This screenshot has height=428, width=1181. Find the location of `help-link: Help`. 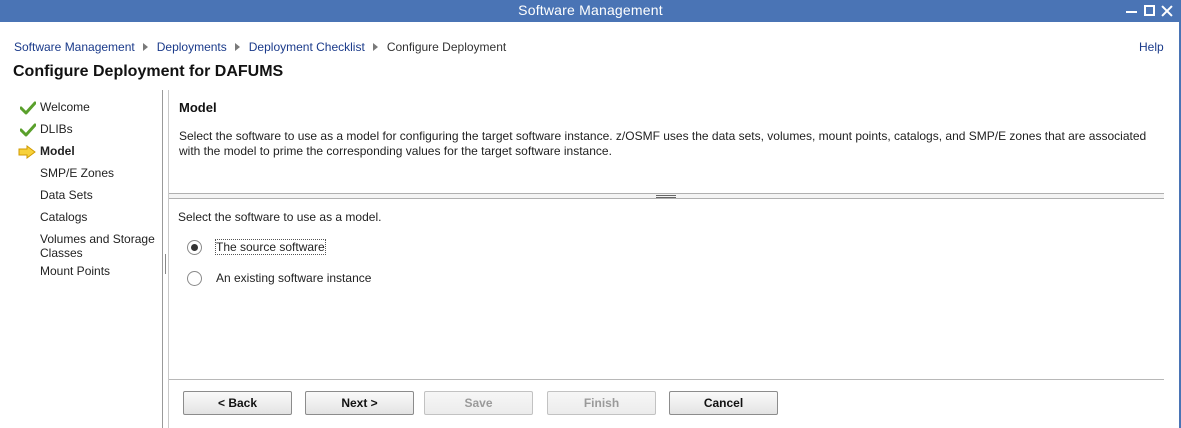

help-link: Help is located at coordinates (1151, 47).